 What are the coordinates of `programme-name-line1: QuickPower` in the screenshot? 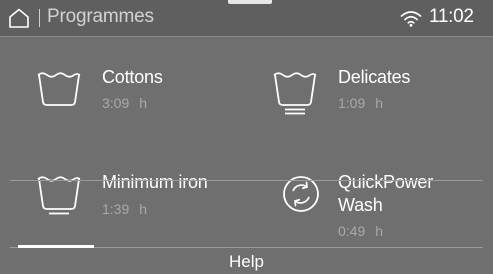 It's located at (386, 182).